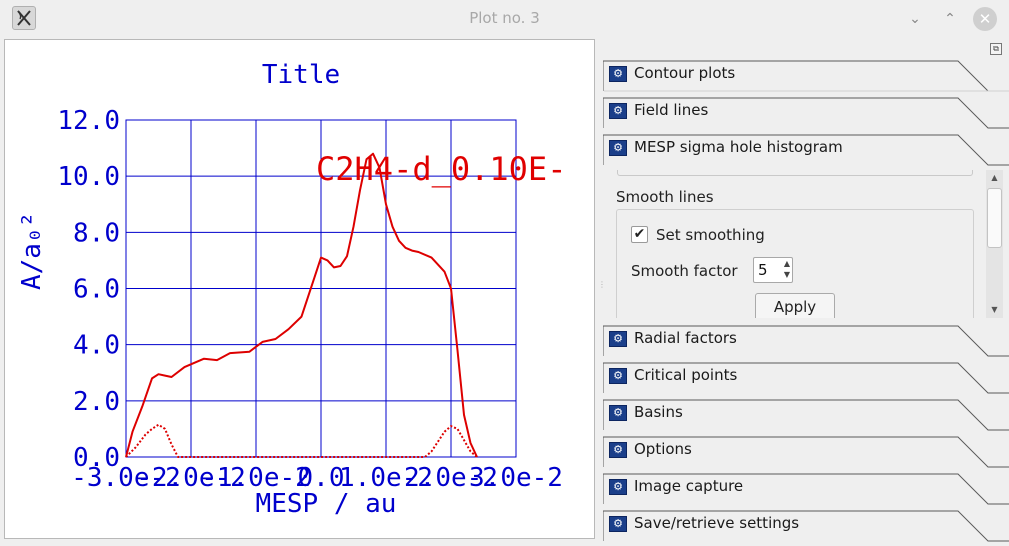 Image resolution: width=1009 pixels, height=546 pixels. I want to click on tab-image-capture: ⚙ Image capture, so click(806, 487).